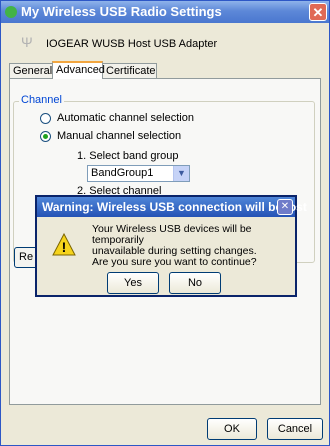  Describe the element at coordinates (125, 118) in the screenshot. I see `auto-channel-label: Automatic channel selection` at that location.